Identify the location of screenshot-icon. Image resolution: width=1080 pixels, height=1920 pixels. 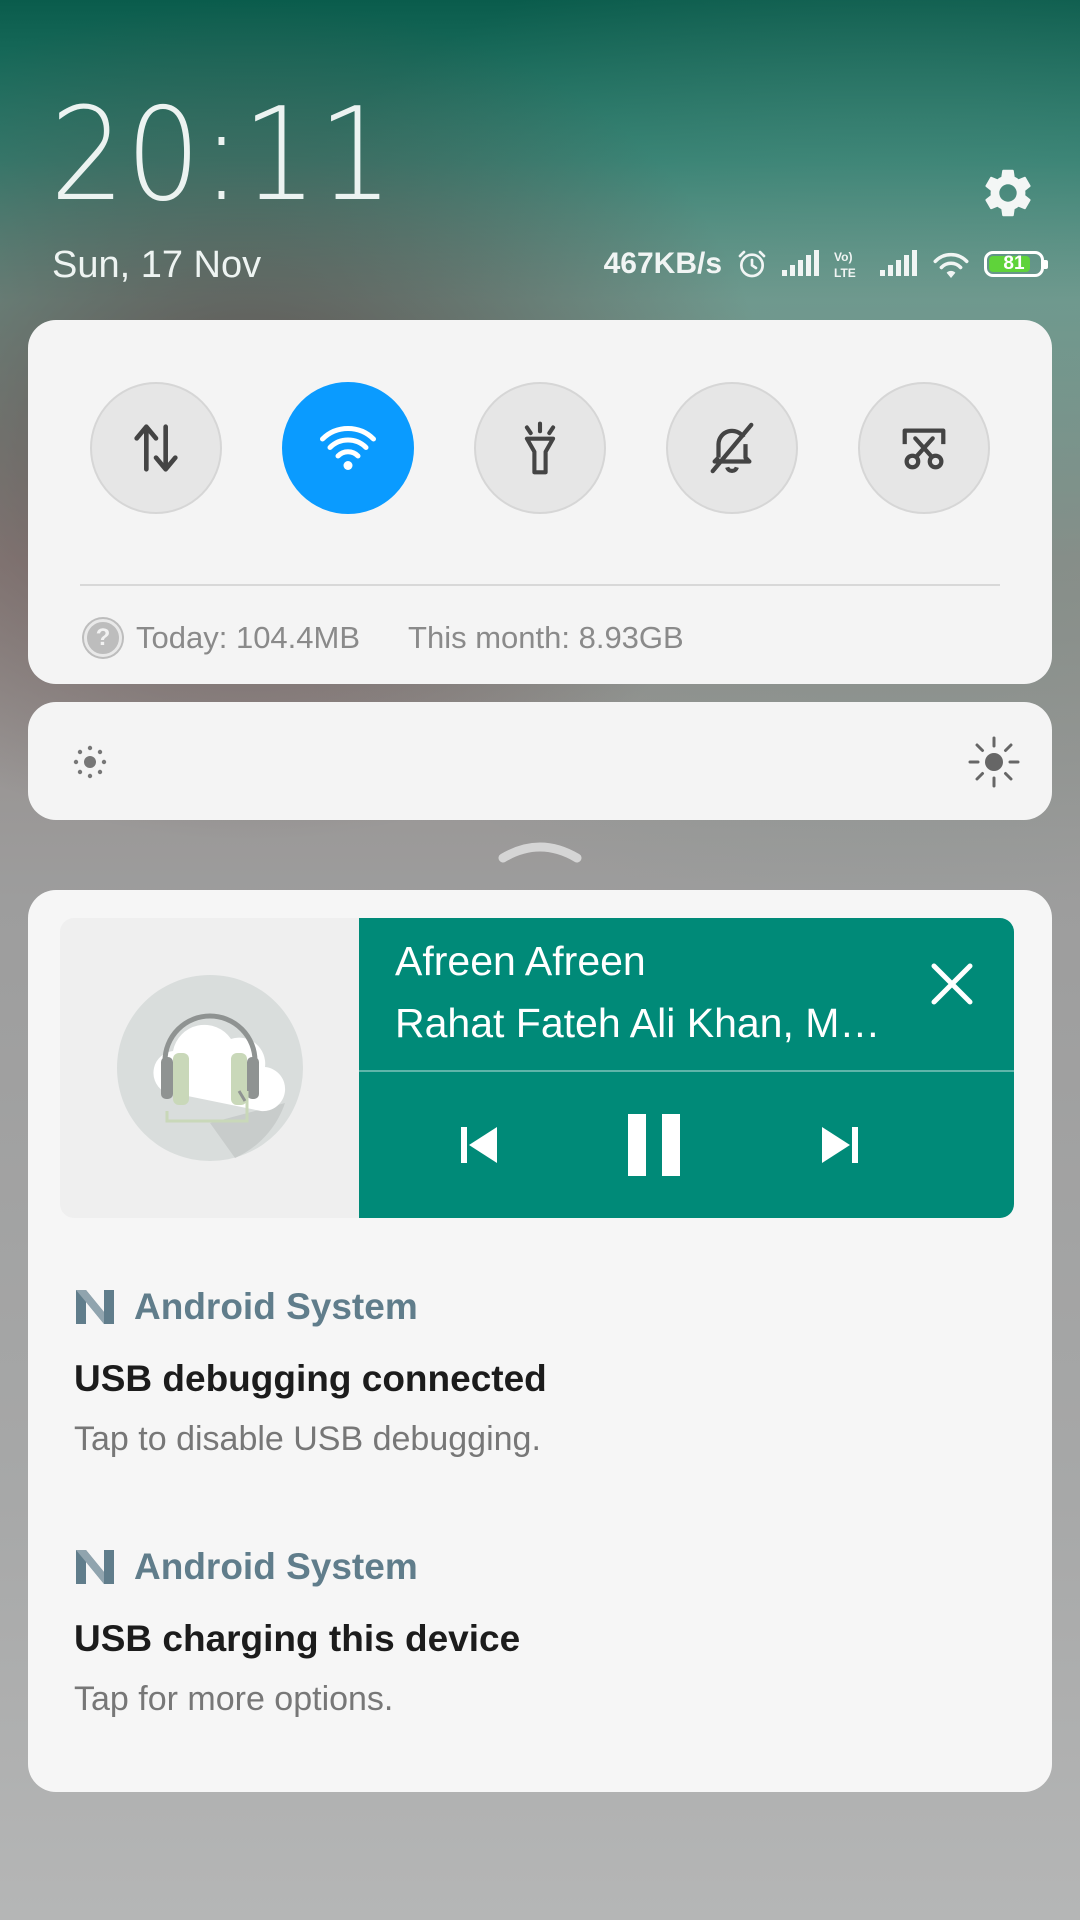
(924, 449).